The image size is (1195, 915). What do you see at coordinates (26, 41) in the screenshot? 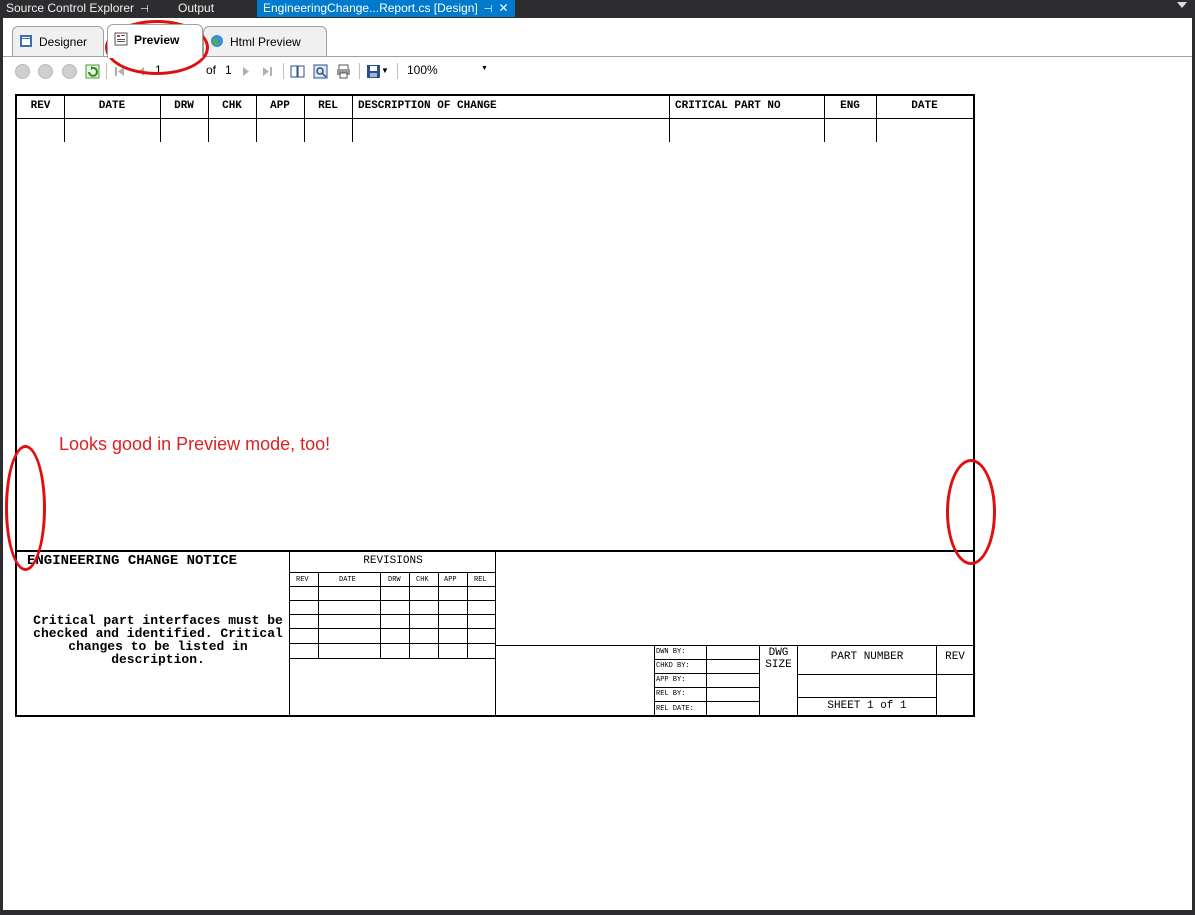
I see `designer-icon` at bounding box center [26, 41].